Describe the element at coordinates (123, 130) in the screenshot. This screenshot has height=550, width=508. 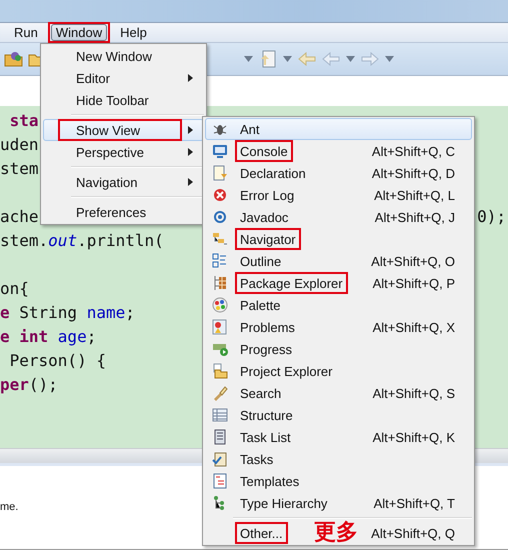
I see `menu-item: Show View` at that location.